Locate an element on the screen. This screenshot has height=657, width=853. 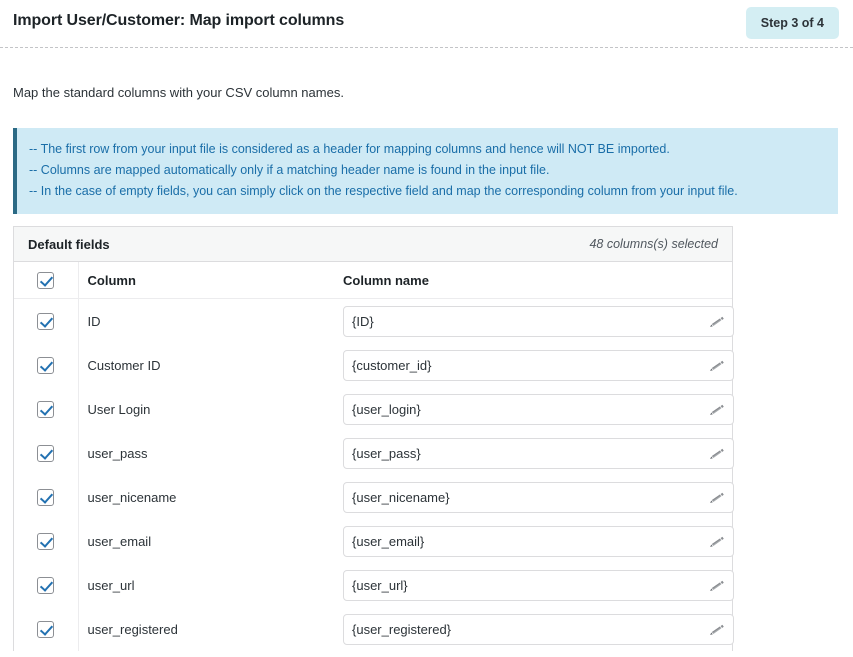
row-column-name-cell: {user_nicename} is located at coordinates (534, 497).